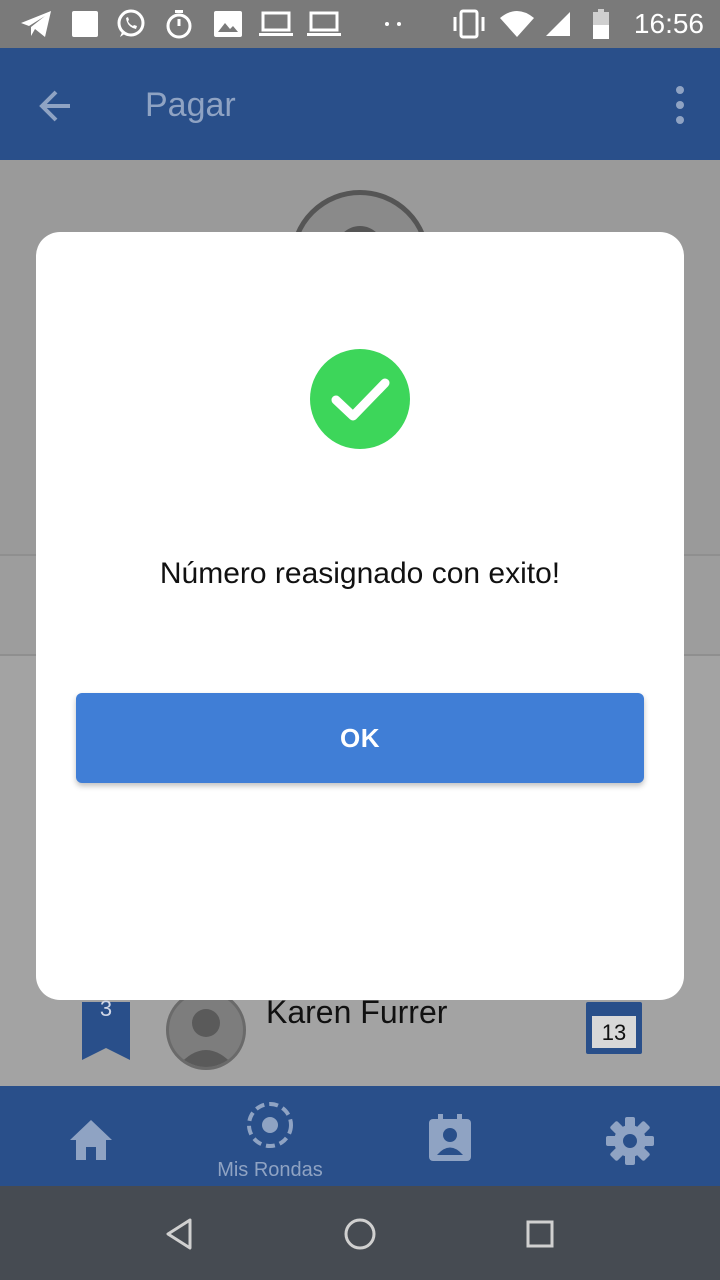 This screenshot has width=720, height=1280. Describe the element at coordinates (393, 24) in the screenshot. I see `dots-icon` at that location.